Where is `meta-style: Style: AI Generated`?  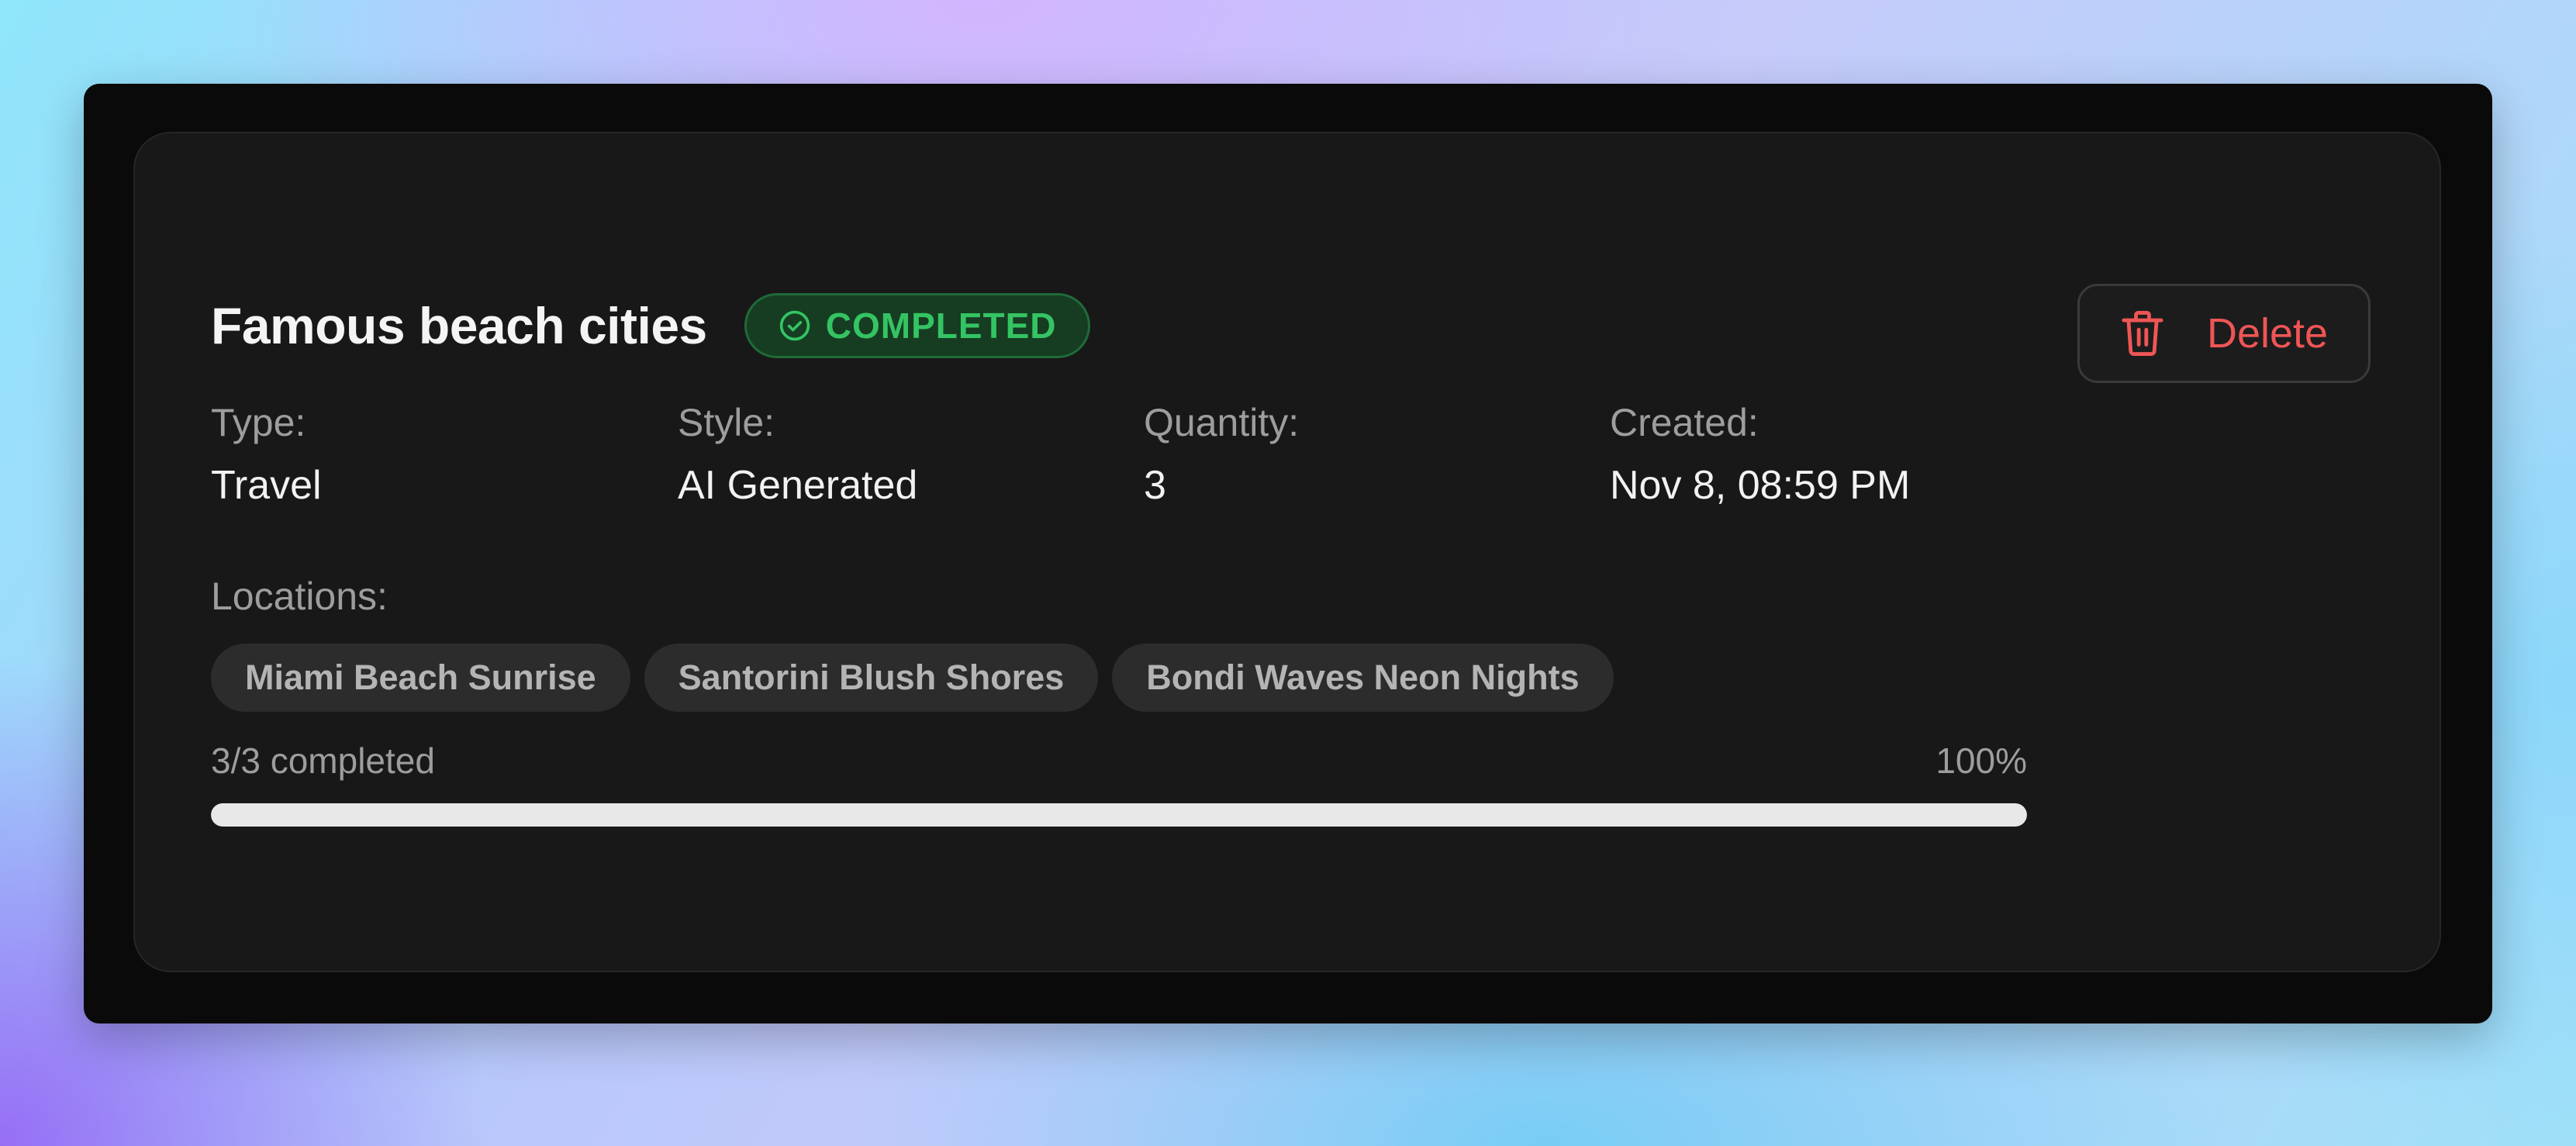 meta-style: Style: AI Generated is located at coordinates (895, 454).